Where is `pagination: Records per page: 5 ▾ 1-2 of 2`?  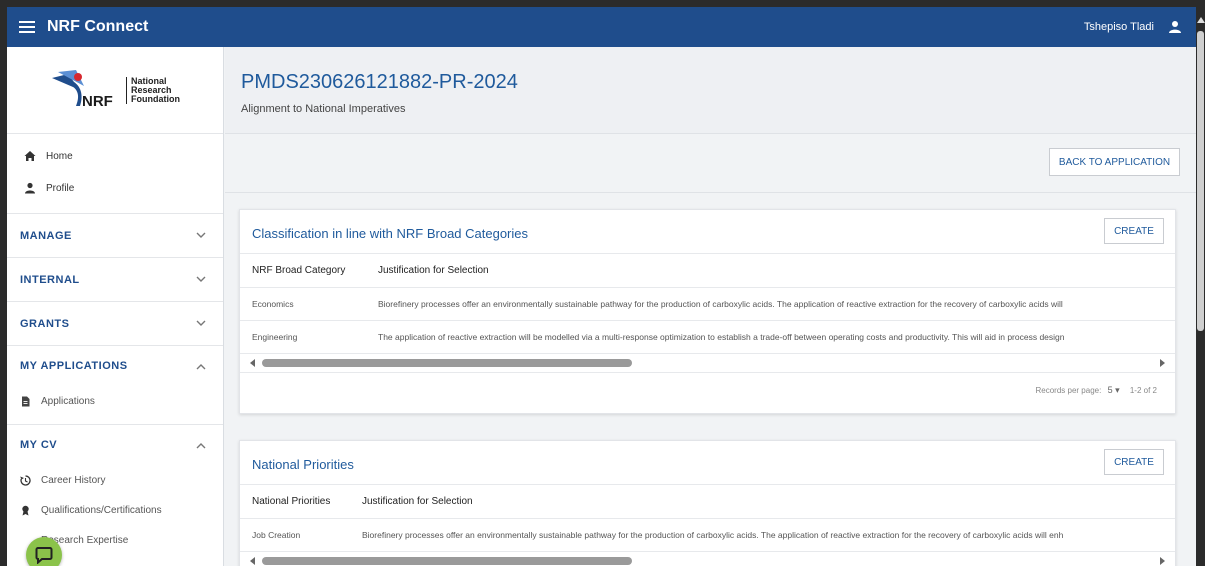
pagination: Records per page: 5 ▾ 1-2 of 2 is located at coordinates (1097, 390).